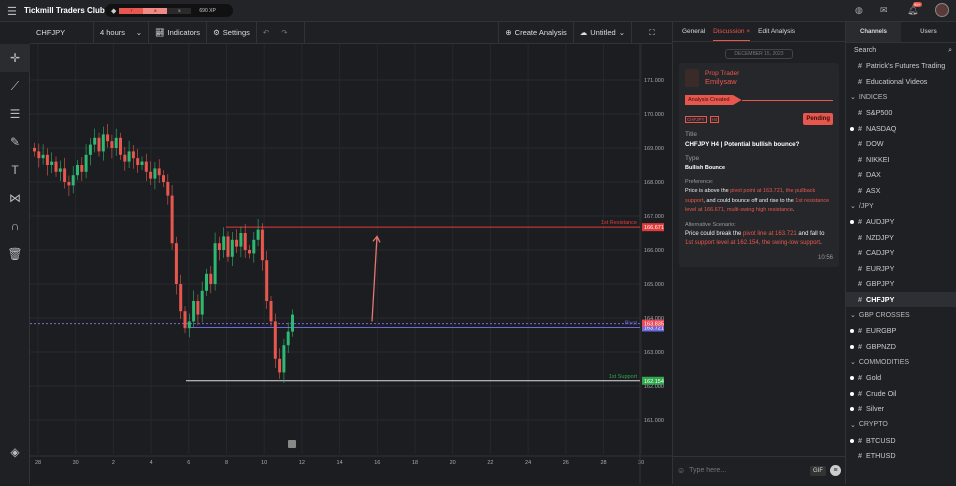  What do you see at coordinates (776, 31) in the screenshot?
I see `tab-edit-analysis: Edit Analysis` at bounding box center [776, 31].